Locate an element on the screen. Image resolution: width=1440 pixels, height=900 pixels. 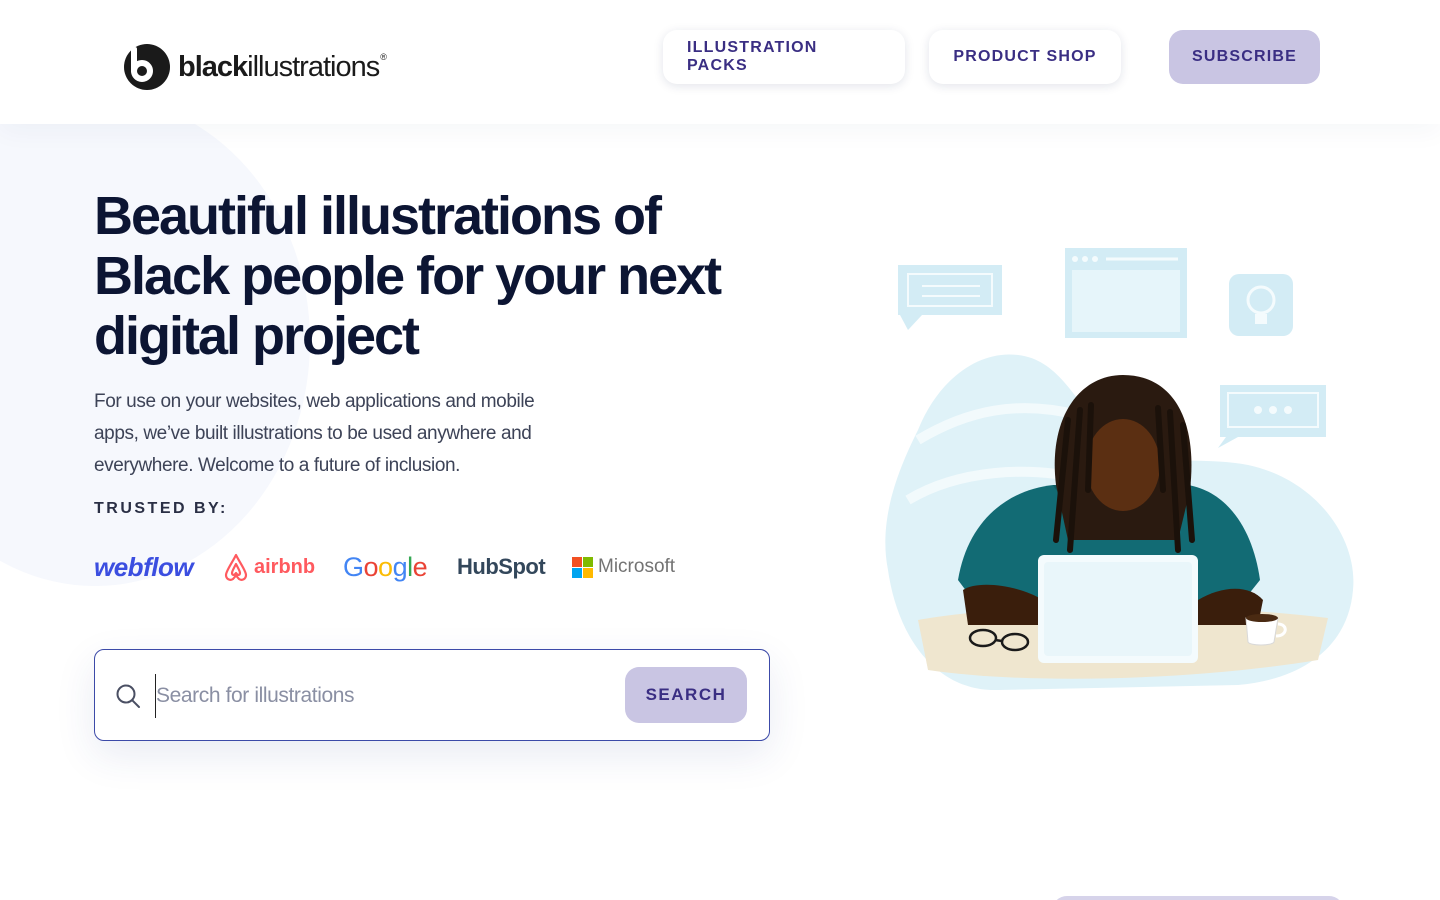
bottom-button-edge is located at coordinates (1198, 898).